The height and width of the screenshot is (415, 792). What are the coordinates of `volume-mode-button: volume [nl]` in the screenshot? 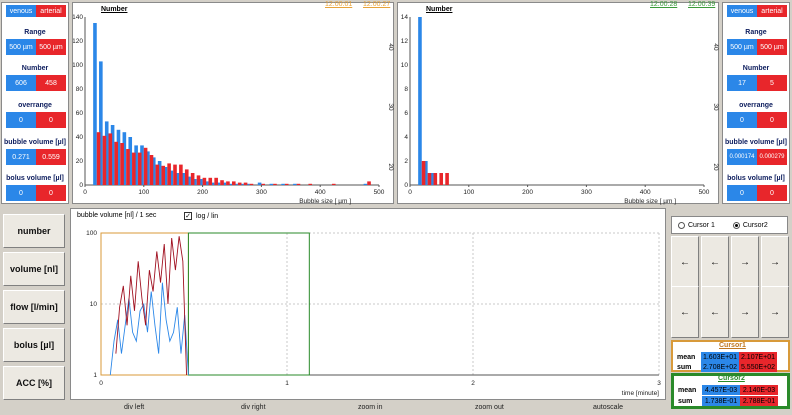 It's located at (34, 269).